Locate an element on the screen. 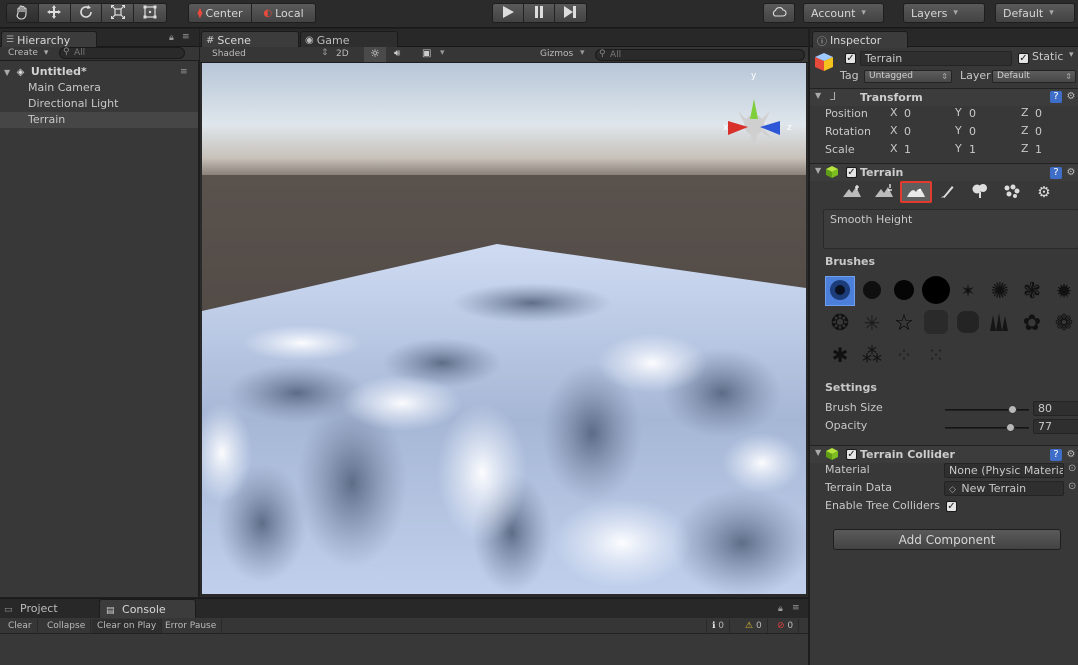 This screenshot has height=665, width=1078. collapse-button: Collapse is located at coordinates (67, 626).